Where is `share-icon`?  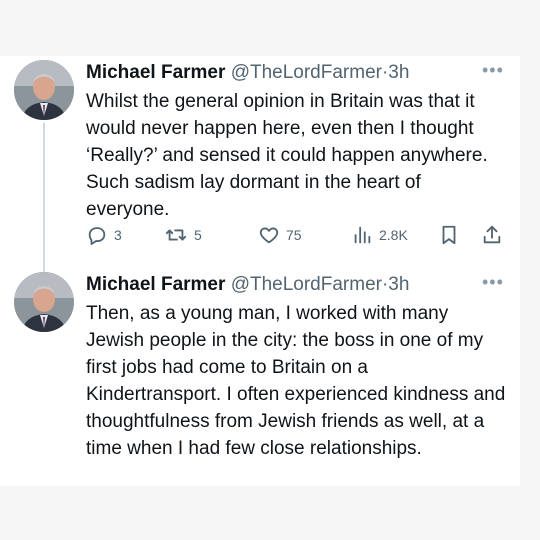 share-icon is located at coordinates (492, 234).